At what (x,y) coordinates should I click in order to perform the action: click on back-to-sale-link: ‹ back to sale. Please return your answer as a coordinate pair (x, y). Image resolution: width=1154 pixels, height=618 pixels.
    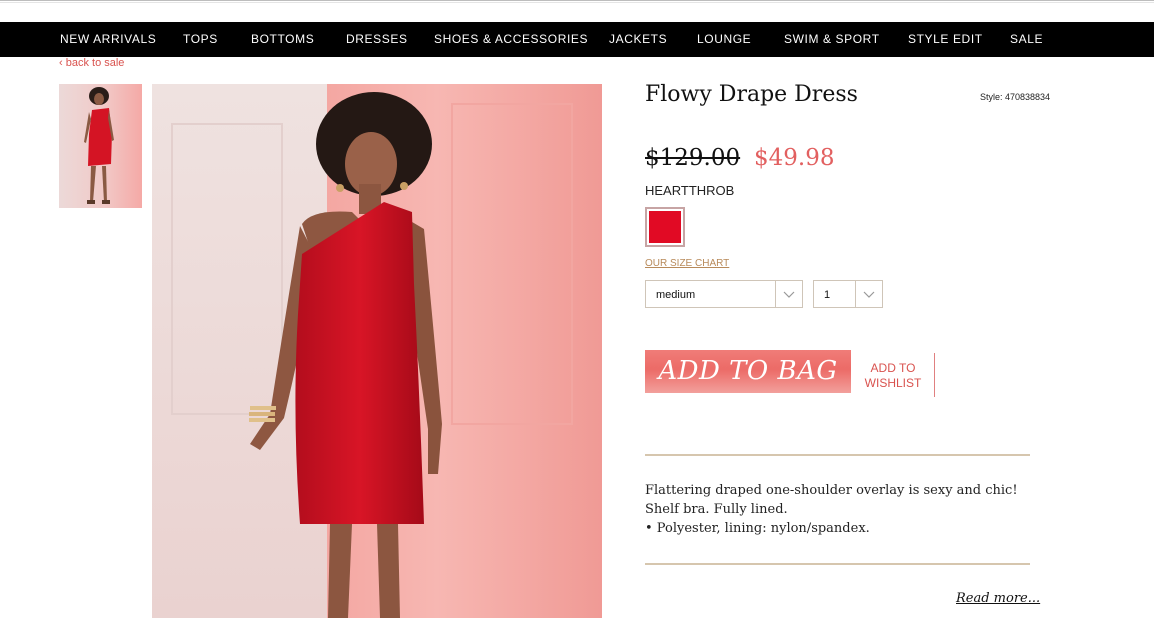
    Looking at the image, I should click on (91, 63).